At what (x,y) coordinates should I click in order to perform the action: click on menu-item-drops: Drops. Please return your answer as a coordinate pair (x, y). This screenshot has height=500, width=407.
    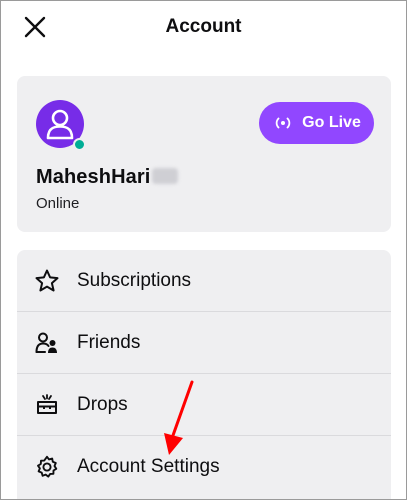
    Looking at the image, I should click on (204, 405).